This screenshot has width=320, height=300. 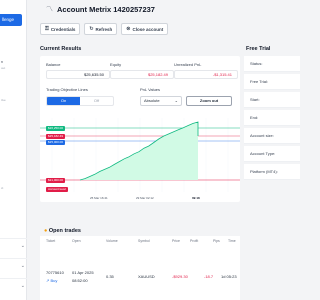 I want to click on open-trades-title-text: Open trades, so click(x=64, y=231).